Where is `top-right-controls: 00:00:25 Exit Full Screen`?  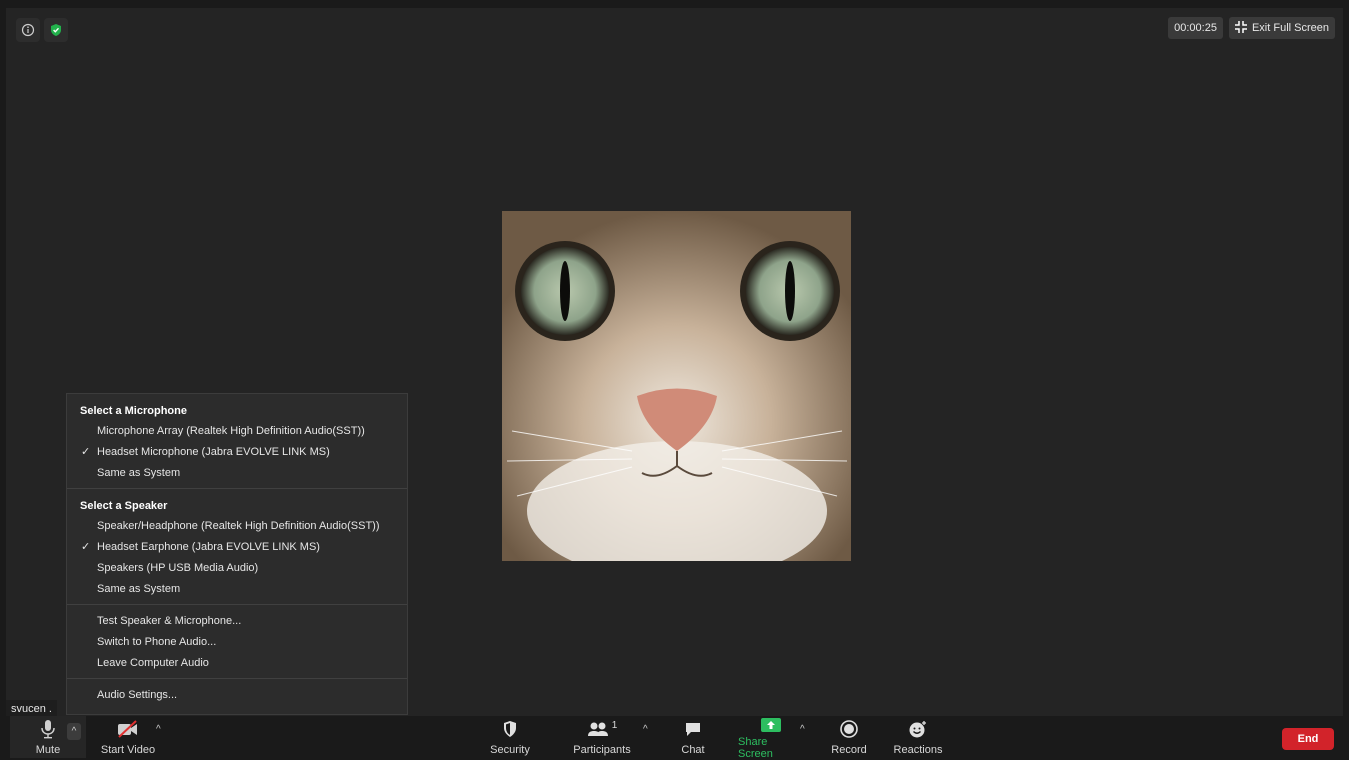 top-right-controls: 00:00:25 Exit Full Screen is located at coordinates (1251, 28).